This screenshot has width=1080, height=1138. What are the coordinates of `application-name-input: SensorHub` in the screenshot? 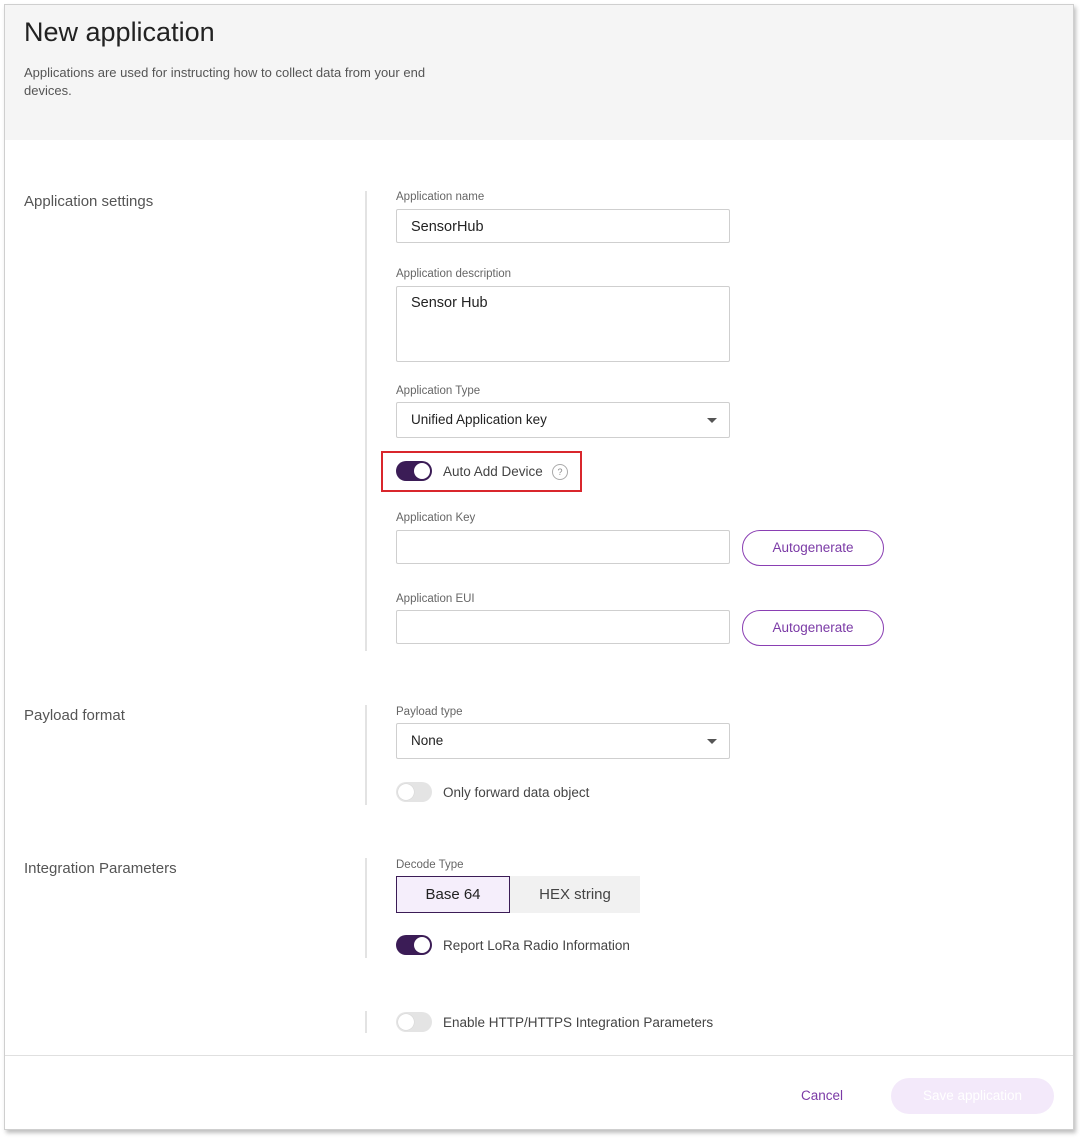 It's located at (563, 226).